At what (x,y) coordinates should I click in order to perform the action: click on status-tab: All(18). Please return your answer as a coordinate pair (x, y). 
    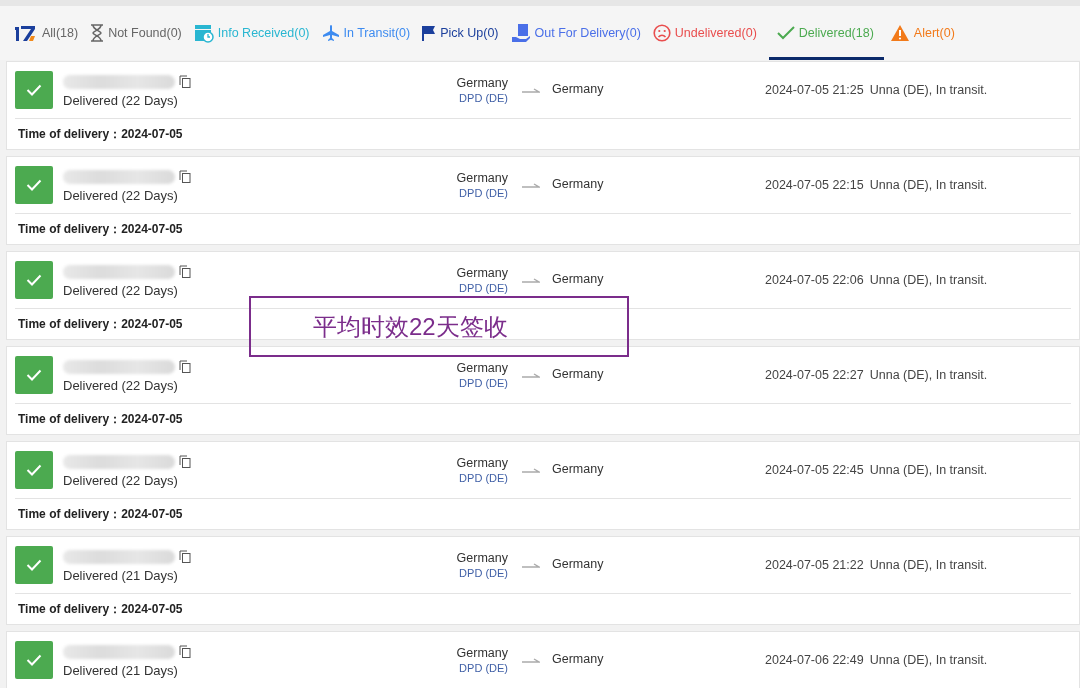
    Looking at the image, I should click on (49, 33).